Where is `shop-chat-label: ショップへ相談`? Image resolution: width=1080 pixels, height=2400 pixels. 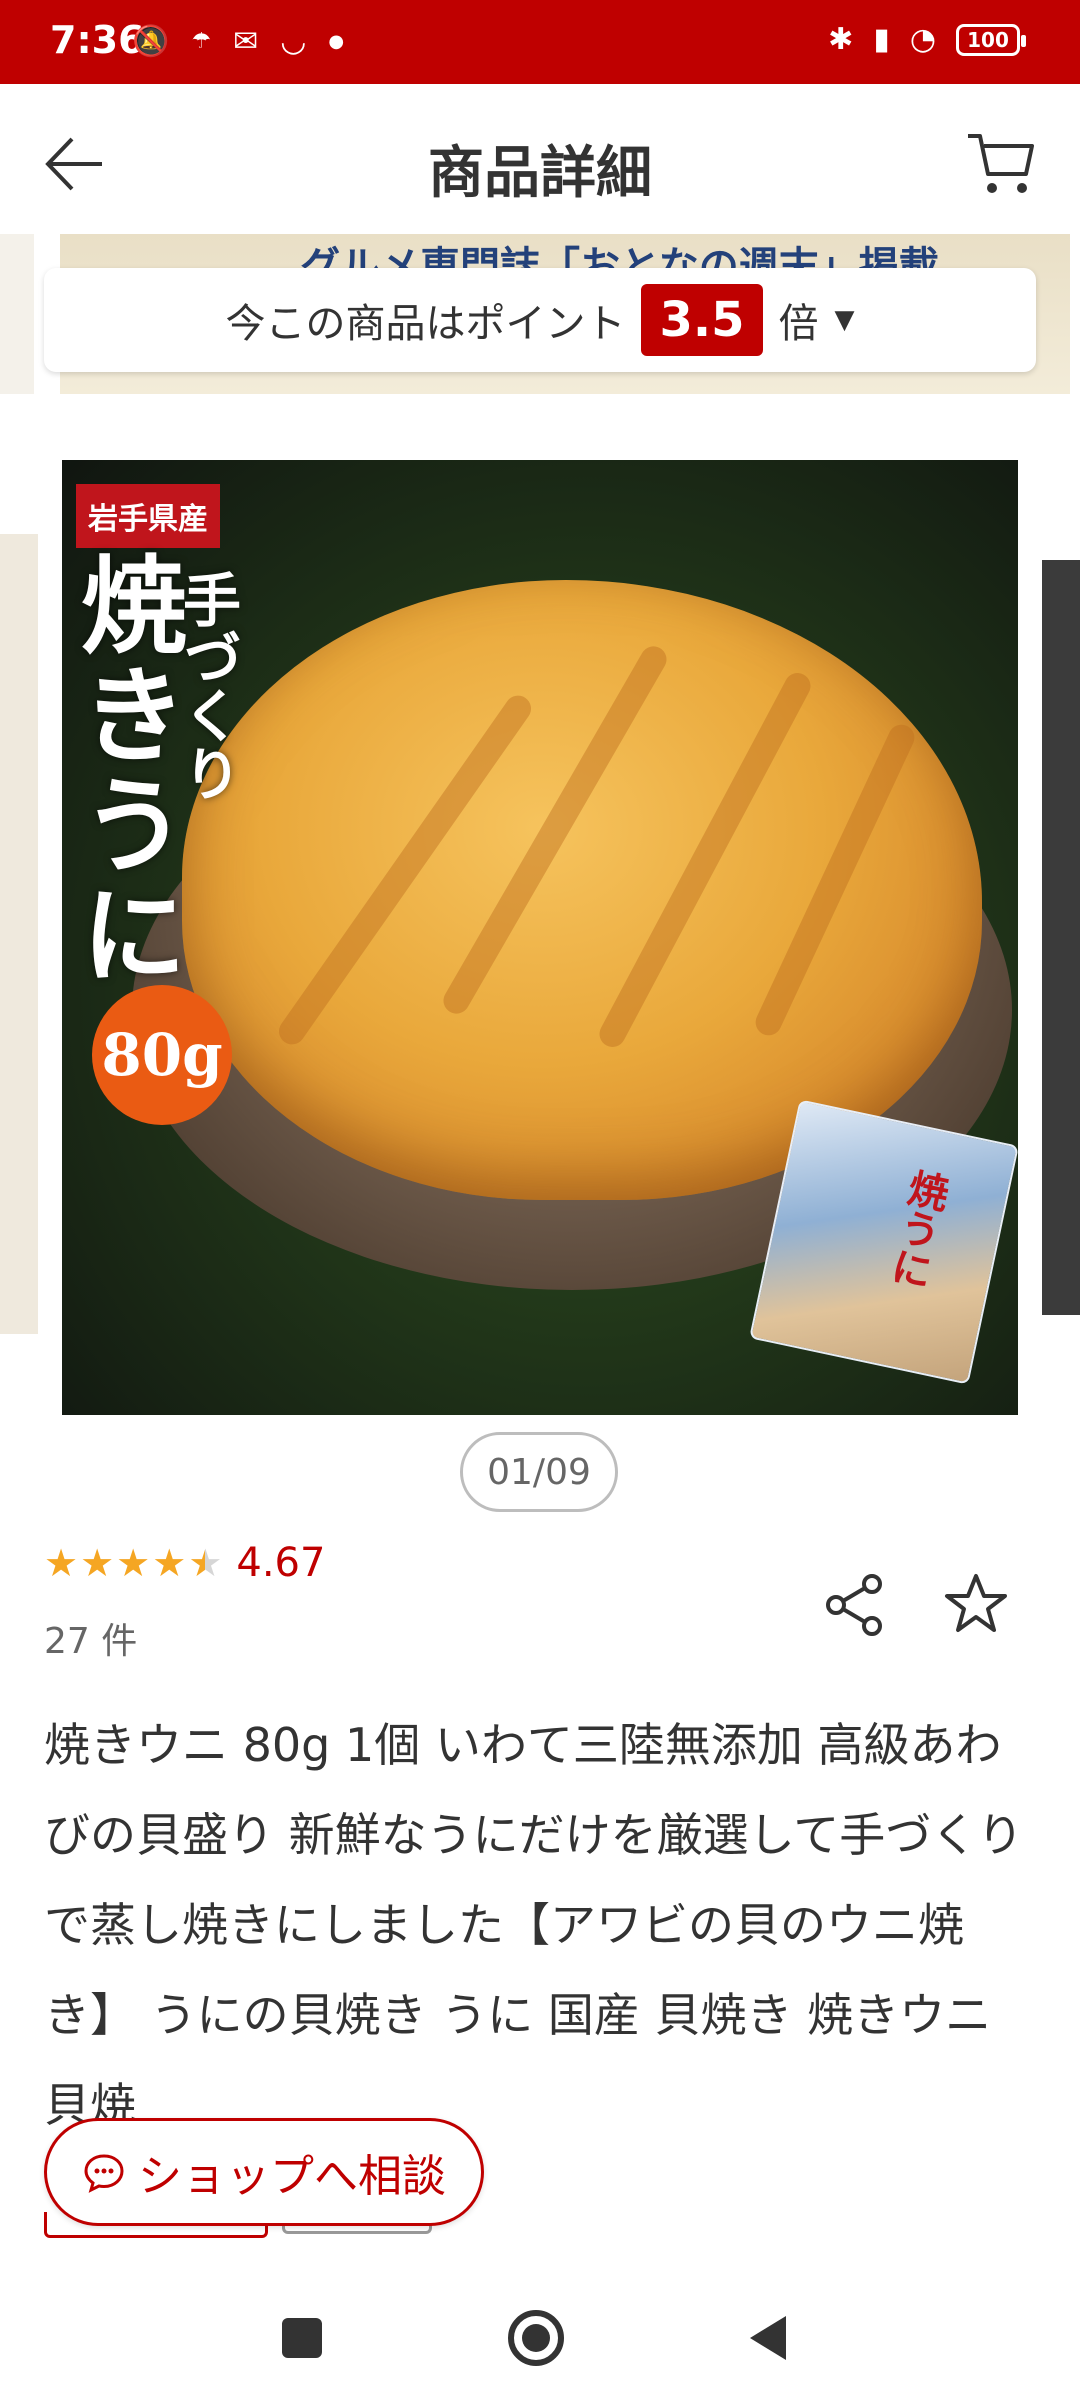 shop-chat-label: ショップへ相談 is located at coordinates (292, 2176).